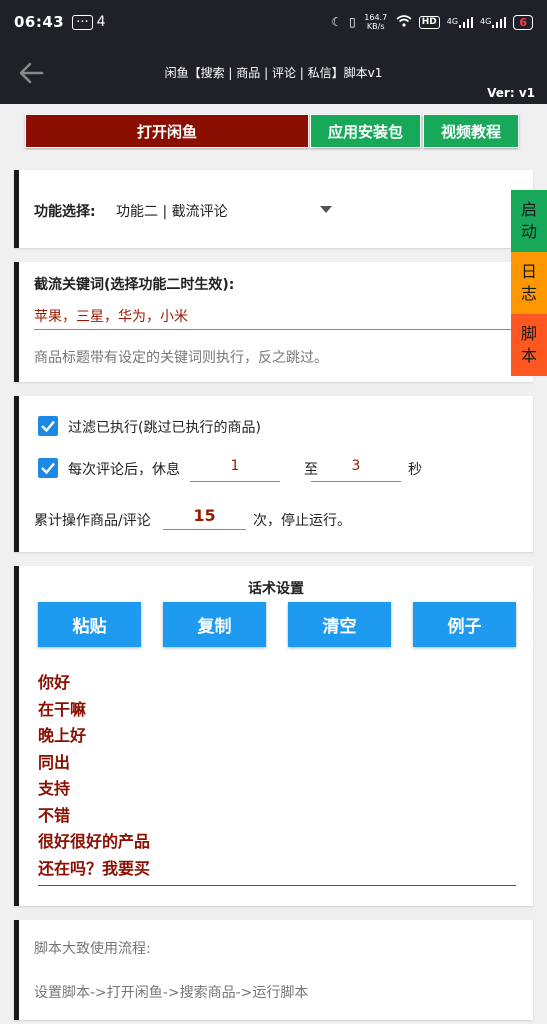 The width and height of the screenshot is (547, 1024). What do you see at coordinates (352, 22) in the screenshot?
I see `vibrate-icon: ▯` at bounding box center [352, 22].